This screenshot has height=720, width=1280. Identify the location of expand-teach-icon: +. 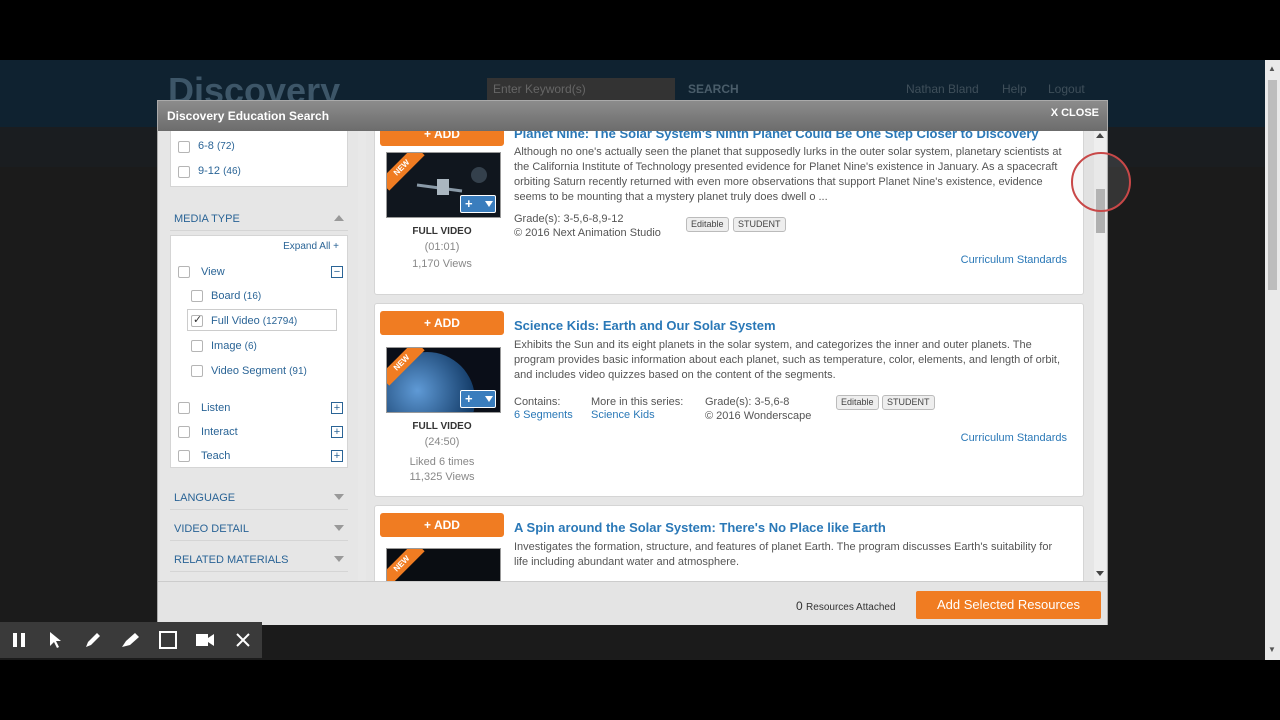
(337, 456).